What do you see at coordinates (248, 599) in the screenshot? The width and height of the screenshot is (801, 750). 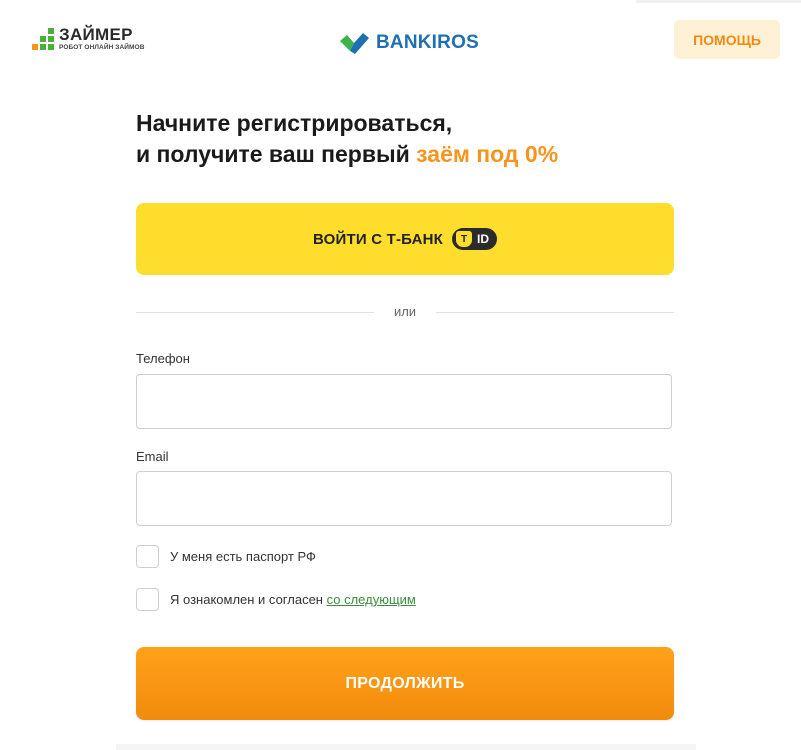 I see `agree-text: Я ознакомлен и согласен` at bounding box center [248, 599].